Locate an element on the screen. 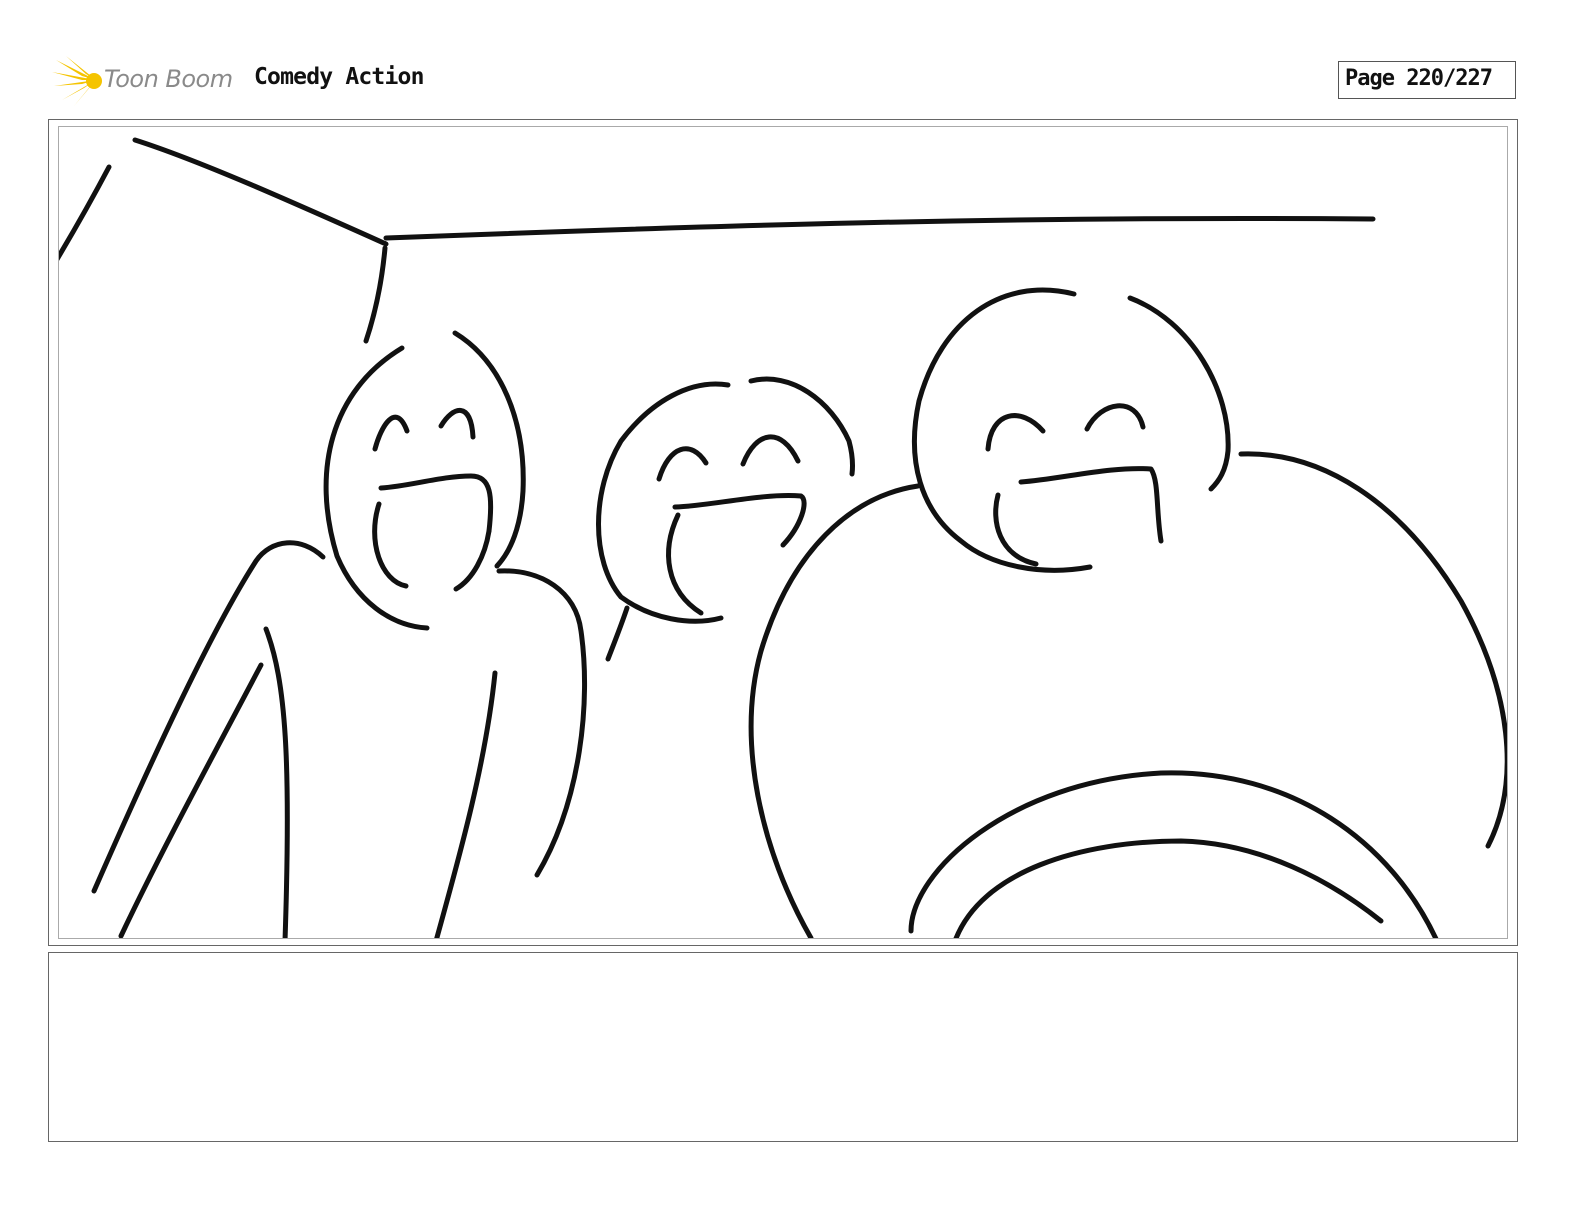 The height and width of the screenshot is (1224, 1584). middle-mouth-top is located at coordinates (739, 520).